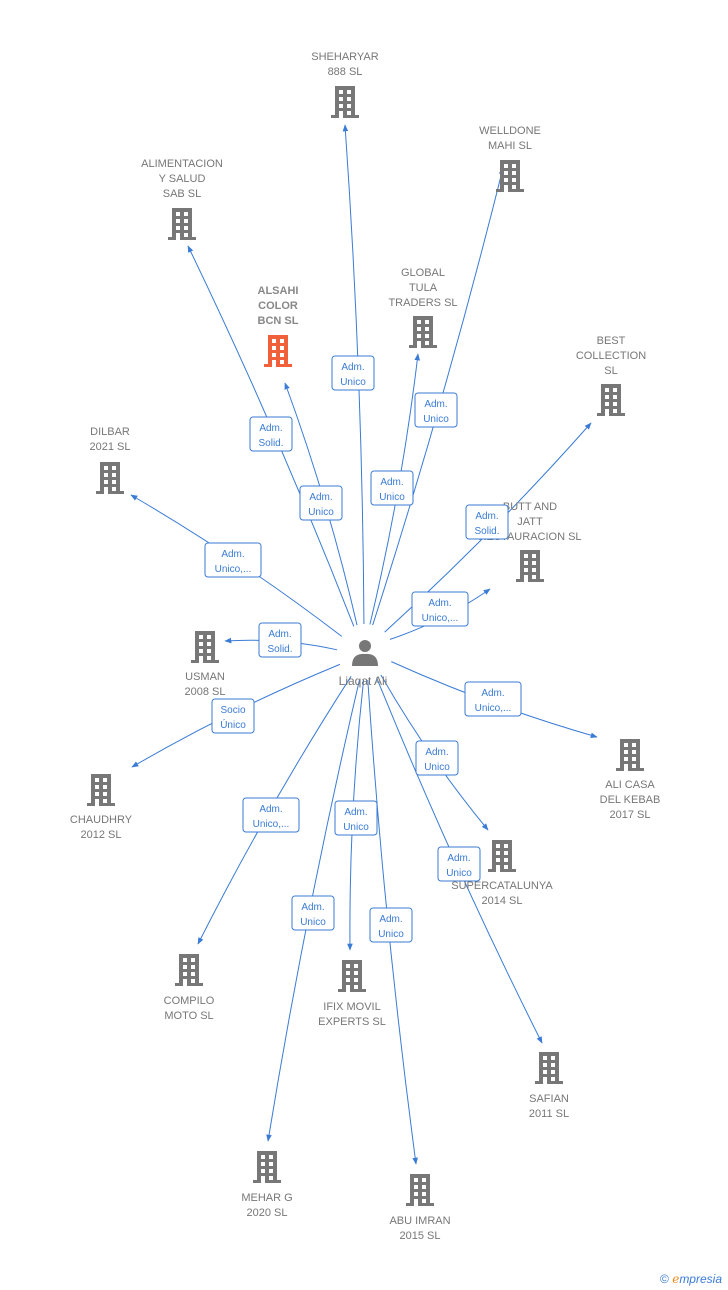  Describe the element at coordinates (419, 1221) in the screenshot. I see `company-name: ABU IMRAN` at that location.